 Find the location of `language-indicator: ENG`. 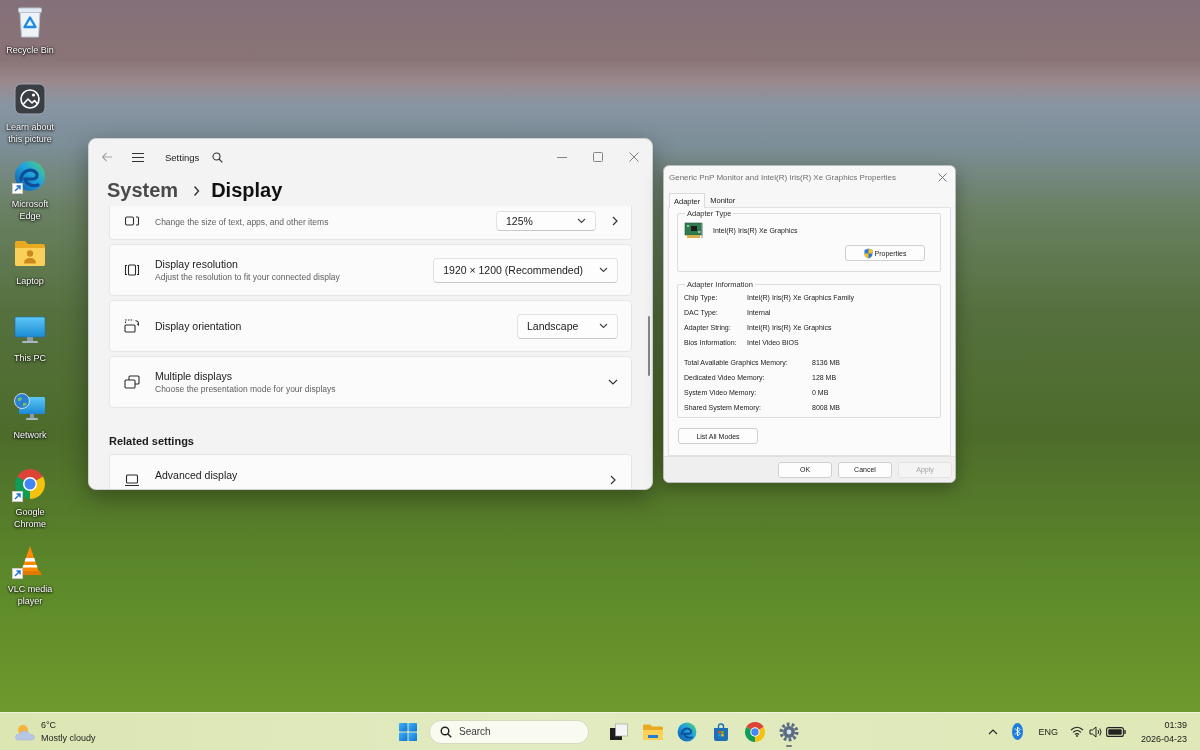

language-indicator: ENG is located at coordinates (1048, 731).